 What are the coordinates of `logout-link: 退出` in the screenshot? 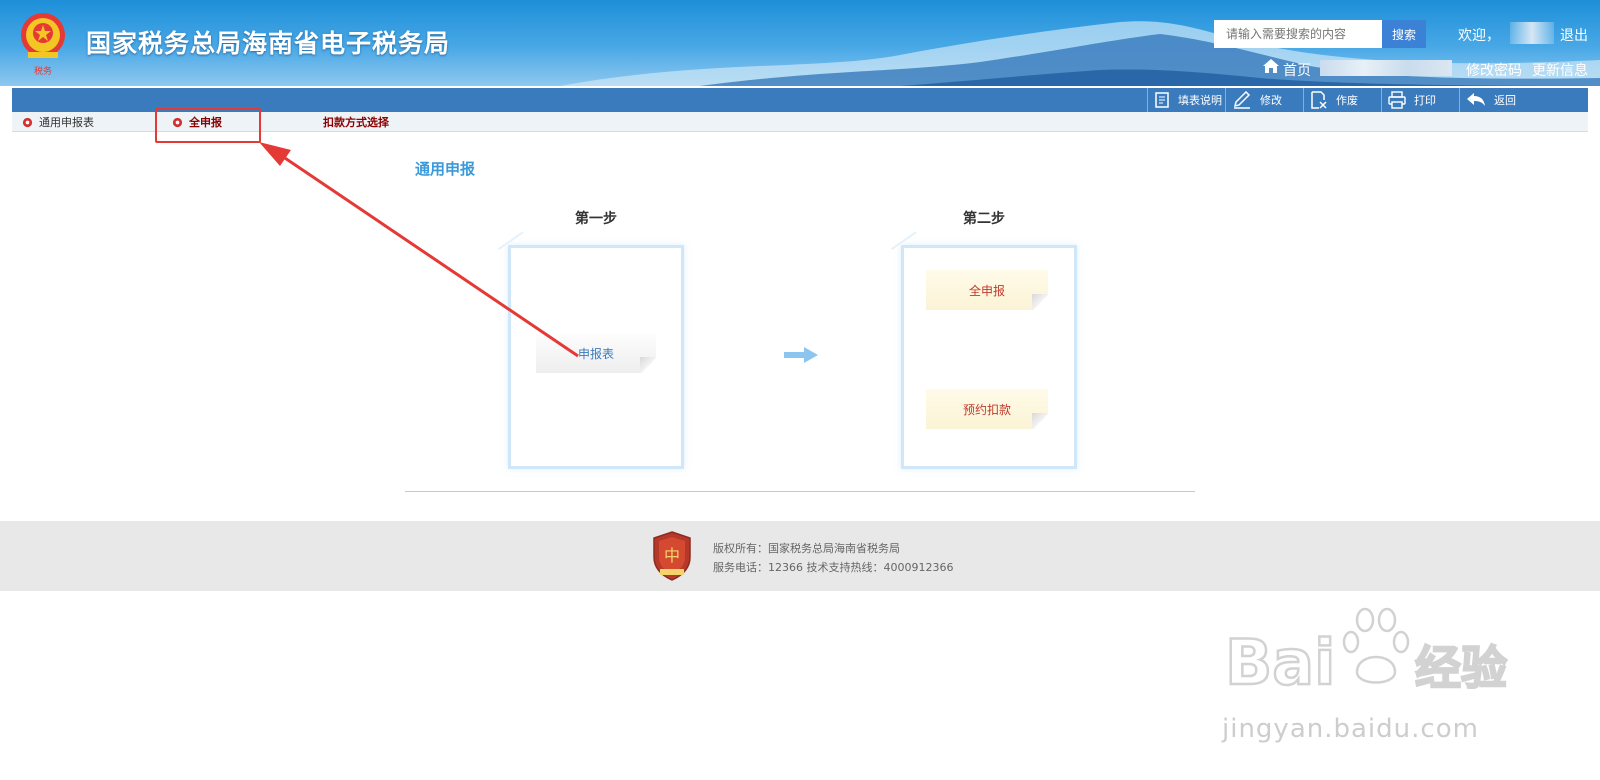 It's located at (1574, 35).